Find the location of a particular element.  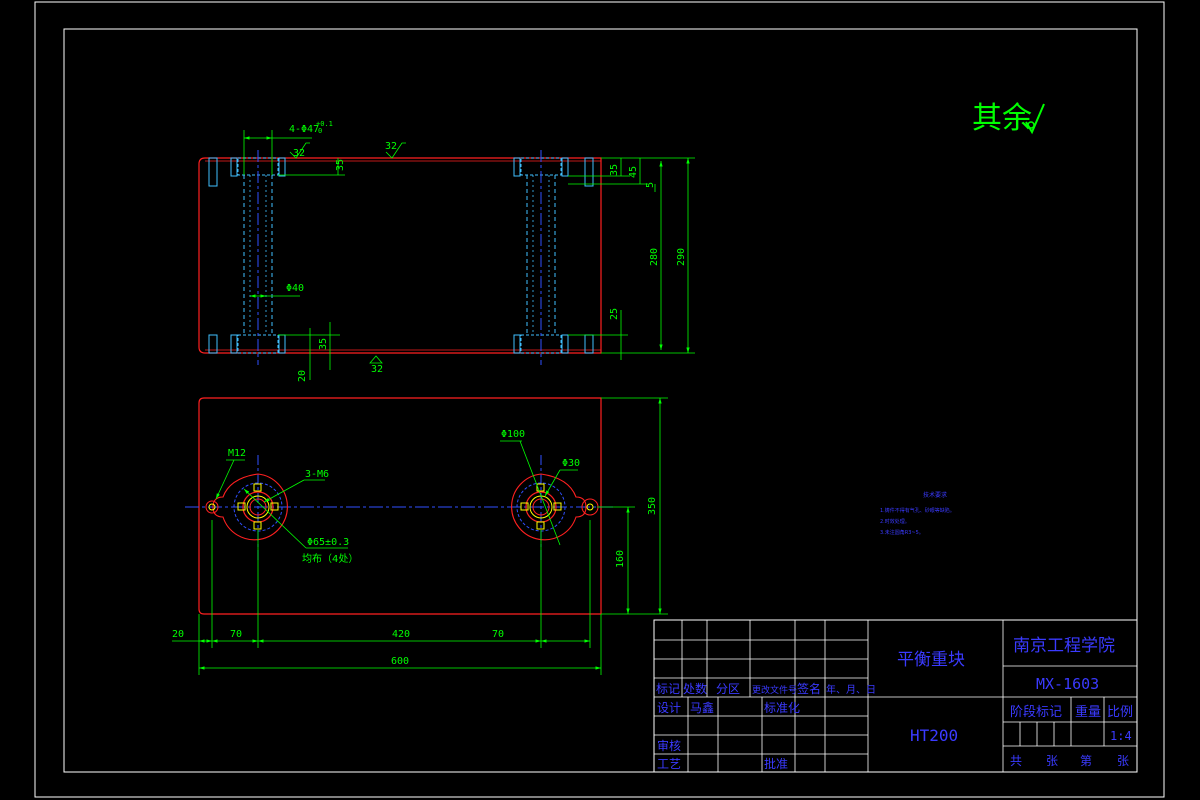

roughness-note-text: 其余 is located at coordinates (1002, 118).